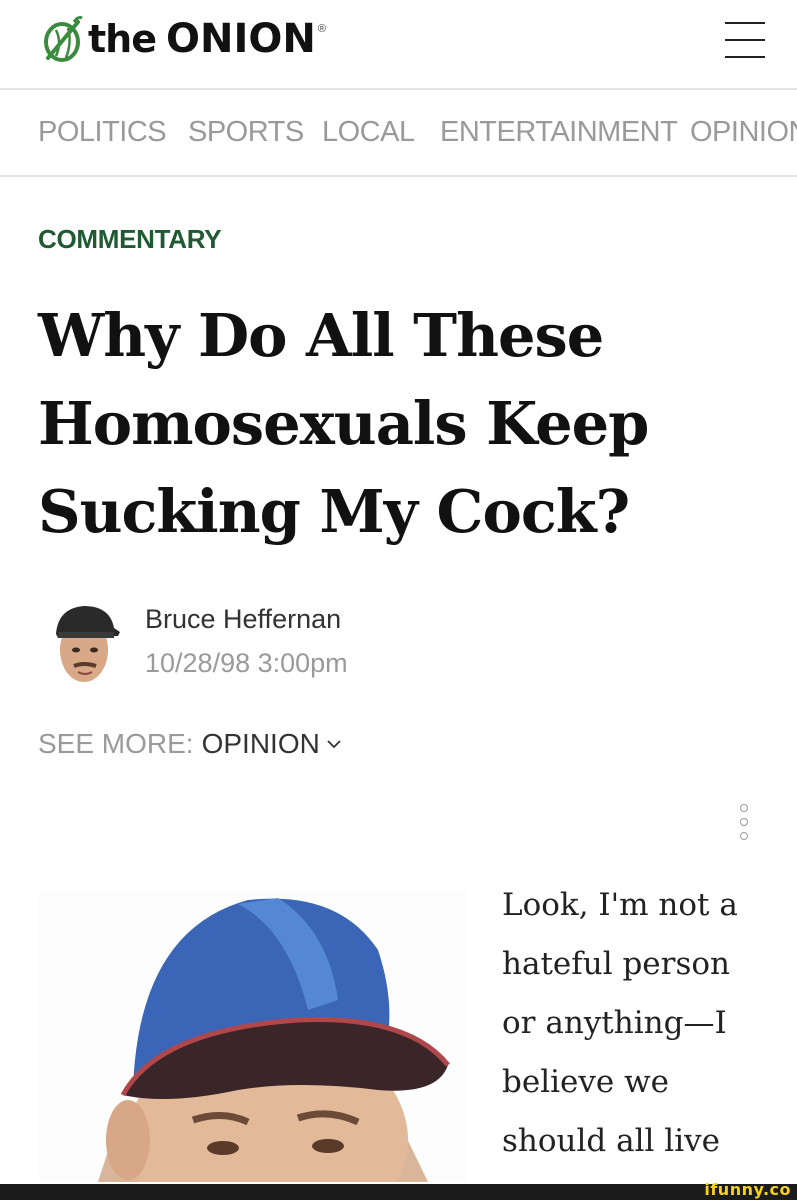  I want to click on watermark-bar, so click(398, 1192).